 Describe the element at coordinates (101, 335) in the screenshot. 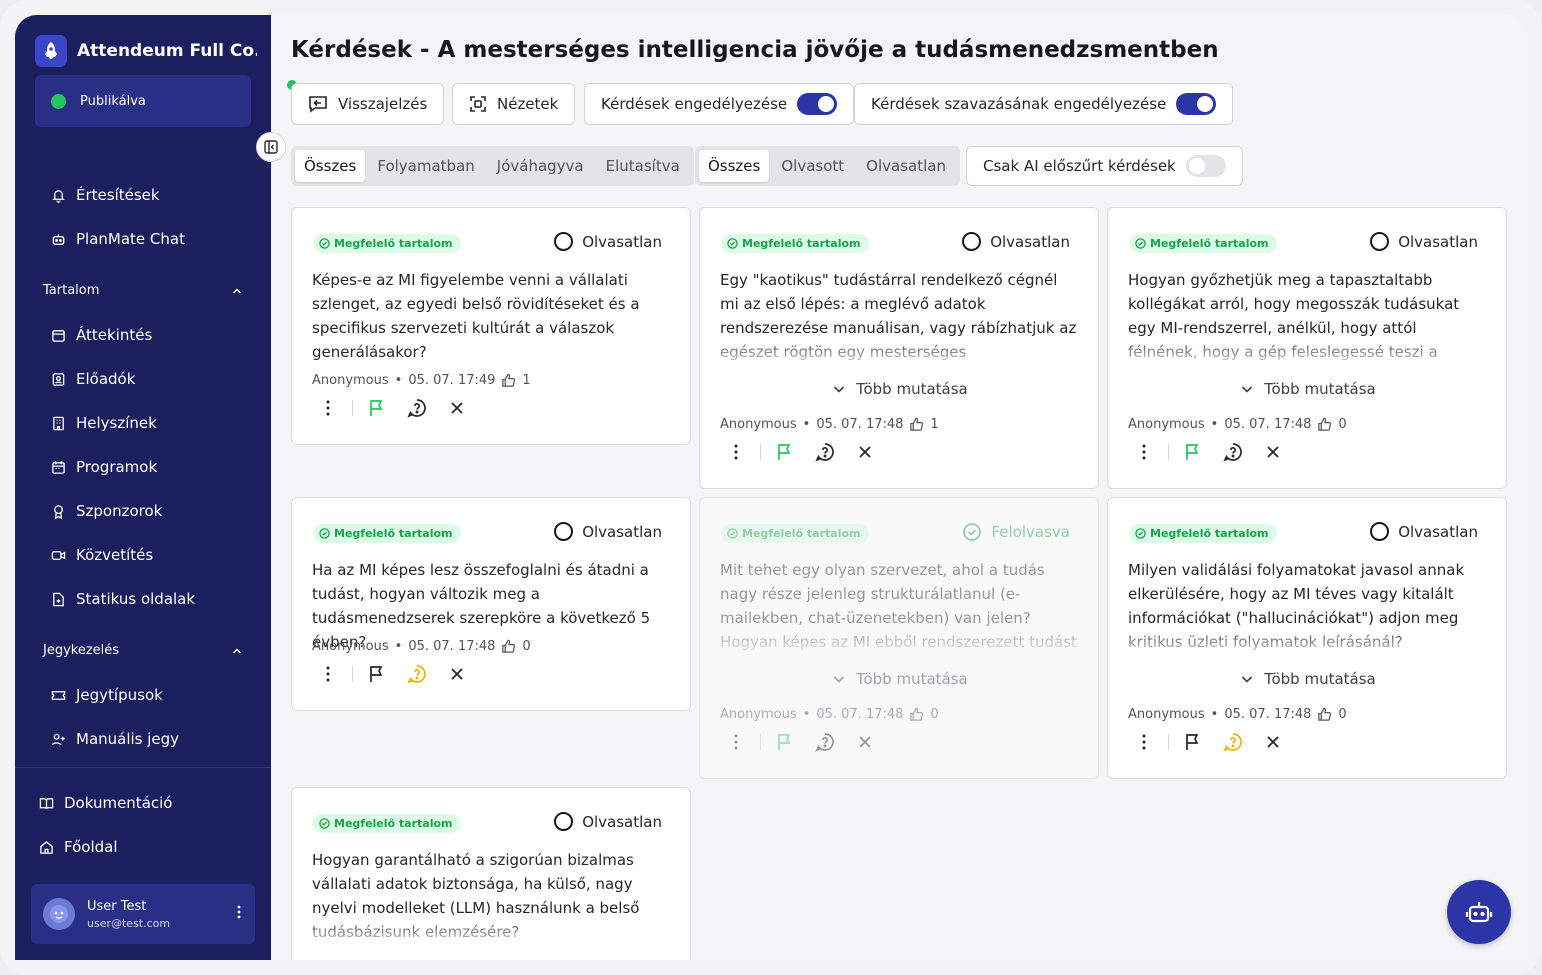

I see `sidebar-item-overview: Áttekintés` at that location.